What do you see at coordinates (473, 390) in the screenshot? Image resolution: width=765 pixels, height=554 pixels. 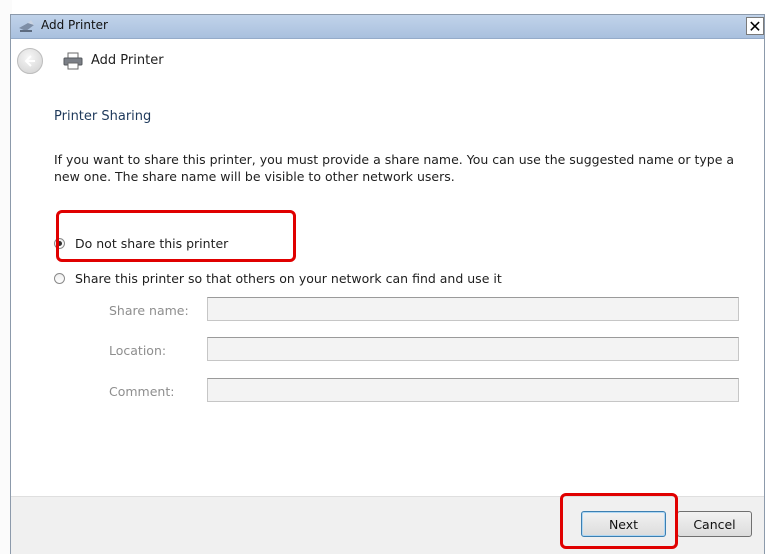 I see `comment-input` at bounding box center [473, 390].